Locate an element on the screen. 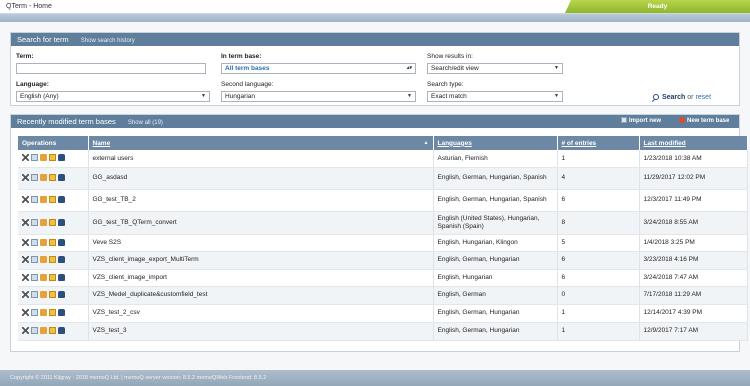 The image size is (750, 386). name-cell: VZS_test_3 is located at coordinates (261, 331).